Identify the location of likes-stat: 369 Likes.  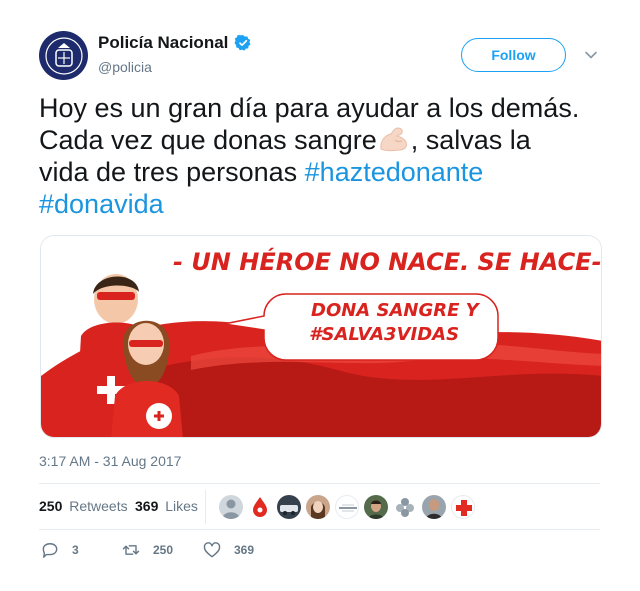
(166, 506).